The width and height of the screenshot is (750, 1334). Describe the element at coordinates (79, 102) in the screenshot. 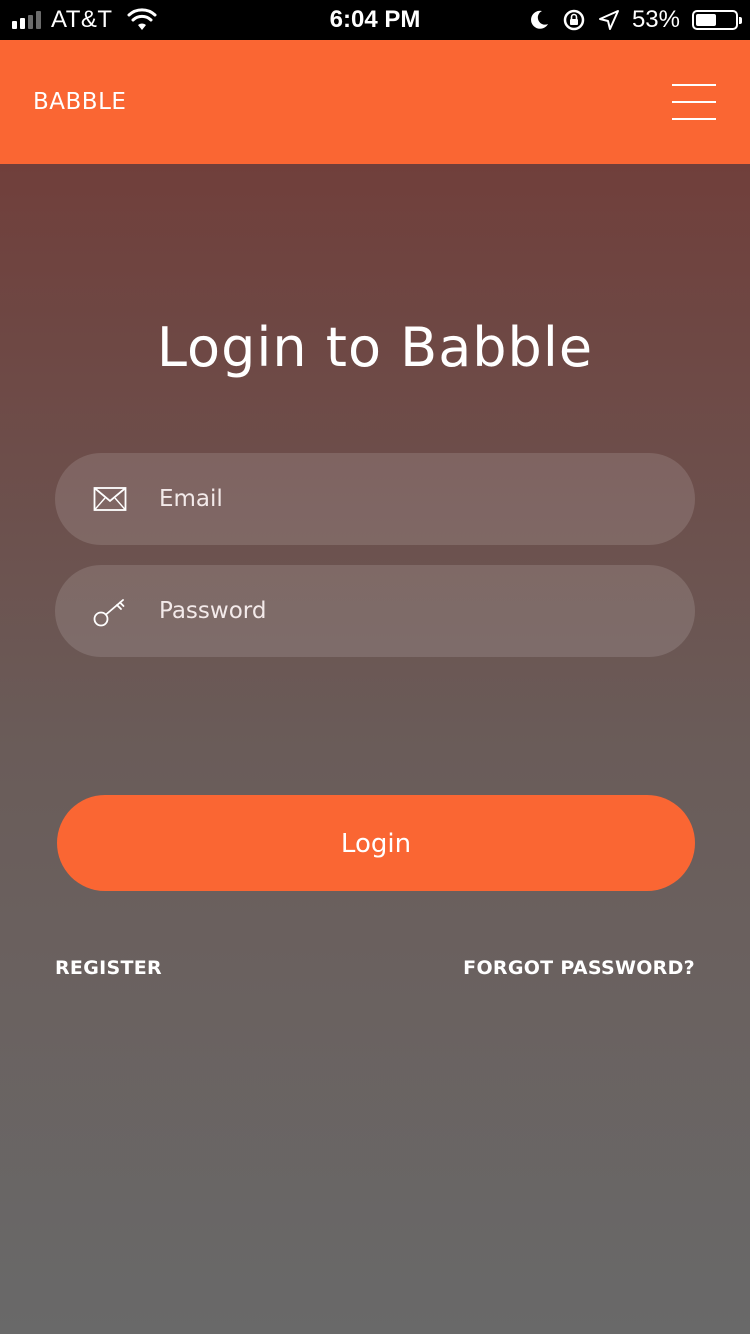

I see `brand-logo: BABBLE` at that location.